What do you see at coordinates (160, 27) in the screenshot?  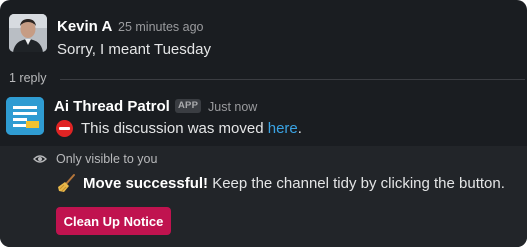 I see `message-timestamp: 25 minutes ago` at bounding box center [160, 27].